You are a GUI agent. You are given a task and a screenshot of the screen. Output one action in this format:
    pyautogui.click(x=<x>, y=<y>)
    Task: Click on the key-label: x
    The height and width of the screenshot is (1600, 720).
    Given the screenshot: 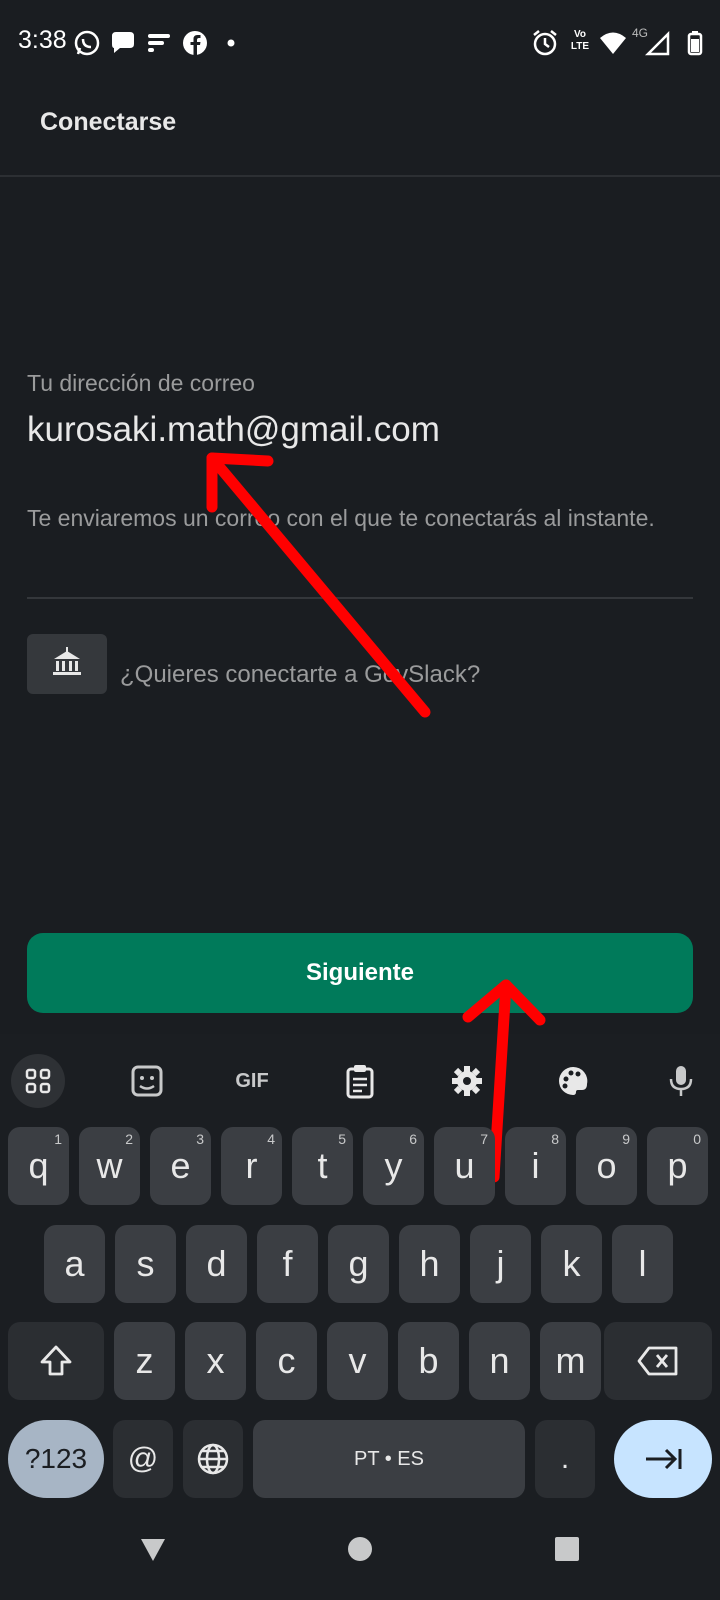 What is the action you would take?
    pyautogui.click(x=215, y=1360)
    